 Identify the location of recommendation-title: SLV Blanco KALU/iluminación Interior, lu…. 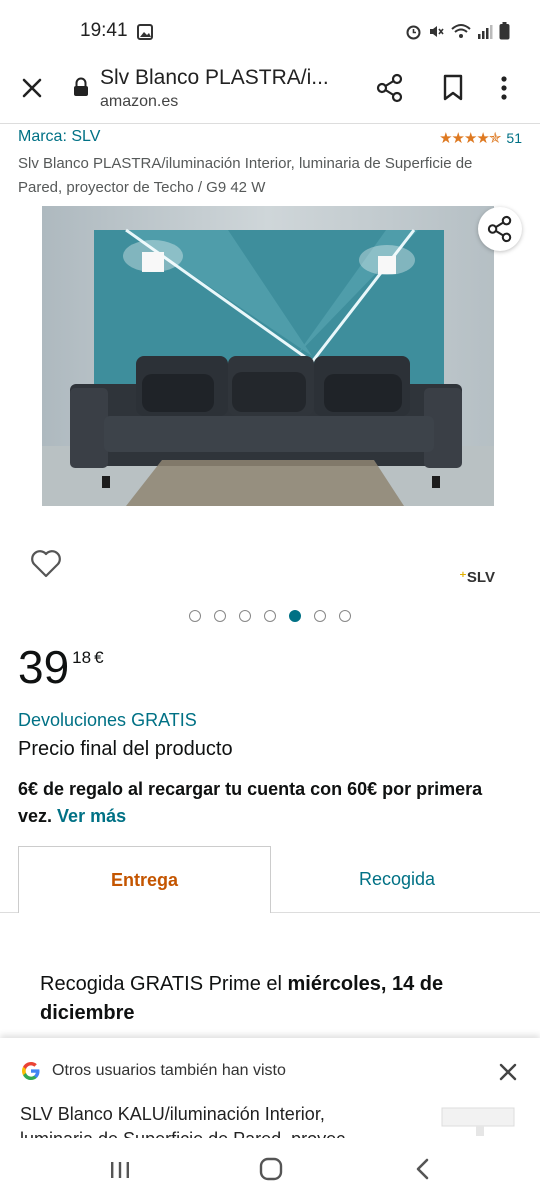
(200, 1120).